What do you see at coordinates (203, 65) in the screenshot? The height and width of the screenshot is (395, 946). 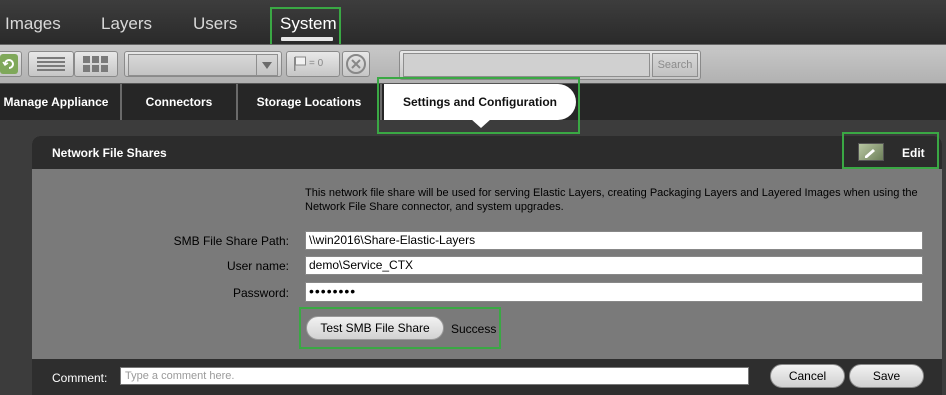 I see `filter-dropdown` at bounding box center [203, 65].